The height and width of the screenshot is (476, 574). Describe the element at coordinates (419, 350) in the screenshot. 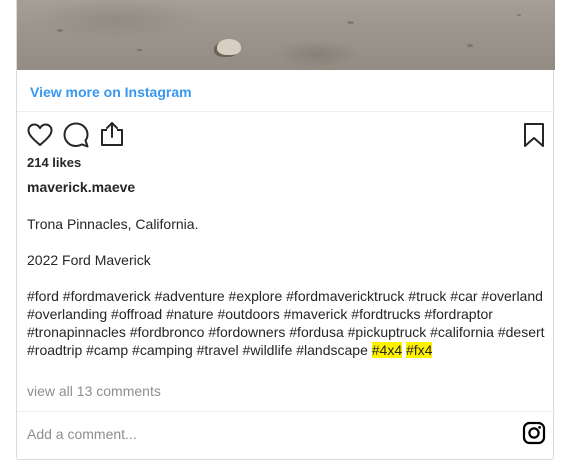

I see `highlighted-hashtag-fx4: #fx4` at that location.